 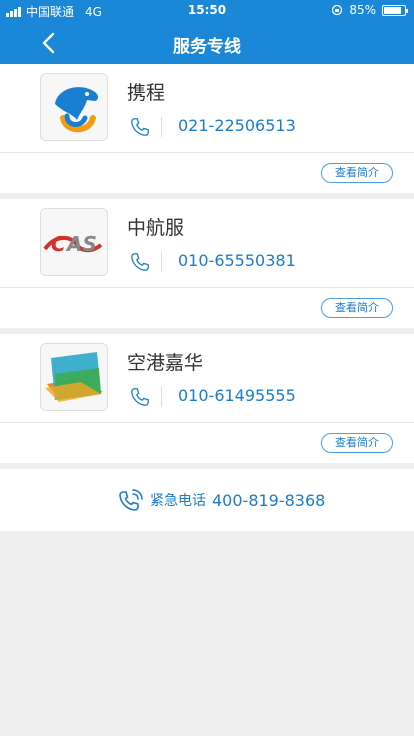 I want to click on service-phone-link: 021-22506513, so click(x=237, y=125).